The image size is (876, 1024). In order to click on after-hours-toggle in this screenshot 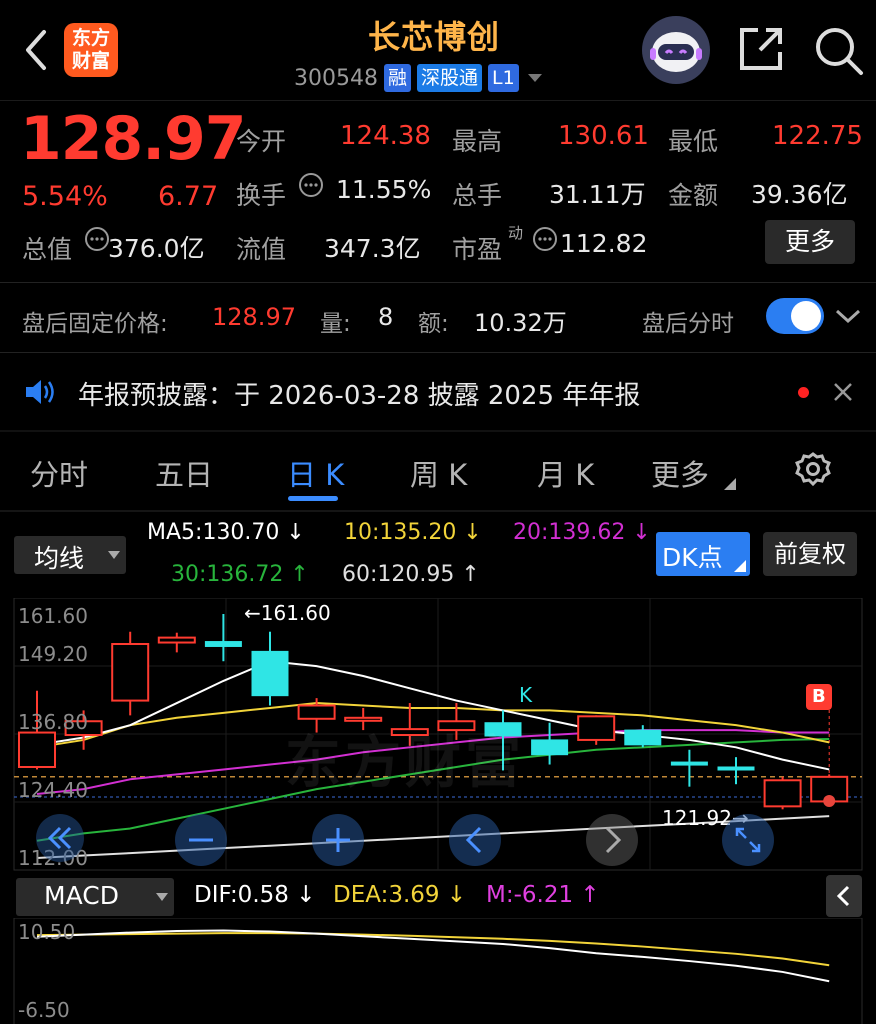, I will do `click(795, 316)`.